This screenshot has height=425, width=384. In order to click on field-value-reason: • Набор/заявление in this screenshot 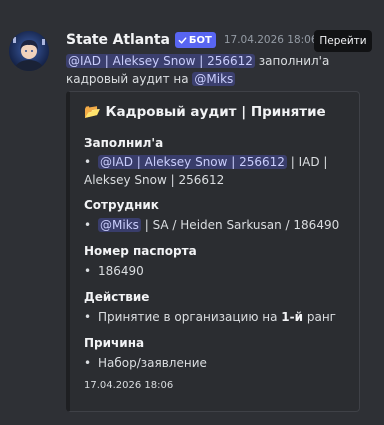, I will do `click(145, 363)`.